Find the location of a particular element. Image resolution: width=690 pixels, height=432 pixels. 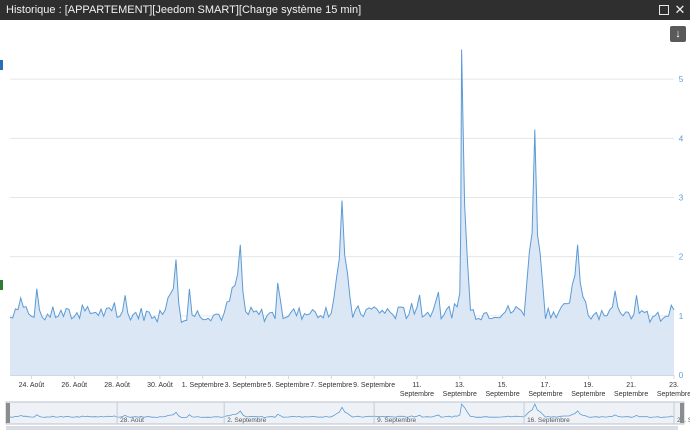

navigator-background is located at coordinates (345, 413).